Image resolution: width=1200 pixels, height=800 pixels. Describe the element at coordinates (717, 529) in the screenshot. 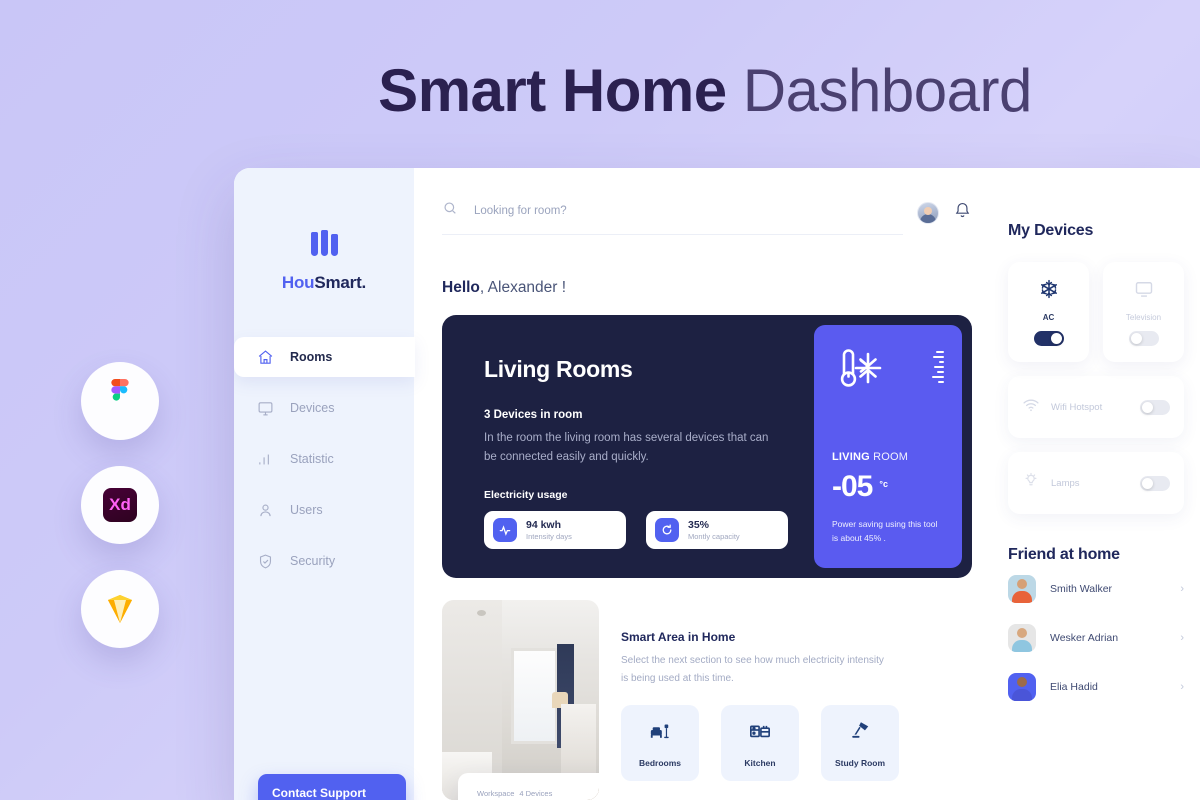

I see `stat-card-capacity: 35% Montly capacity` at that location.